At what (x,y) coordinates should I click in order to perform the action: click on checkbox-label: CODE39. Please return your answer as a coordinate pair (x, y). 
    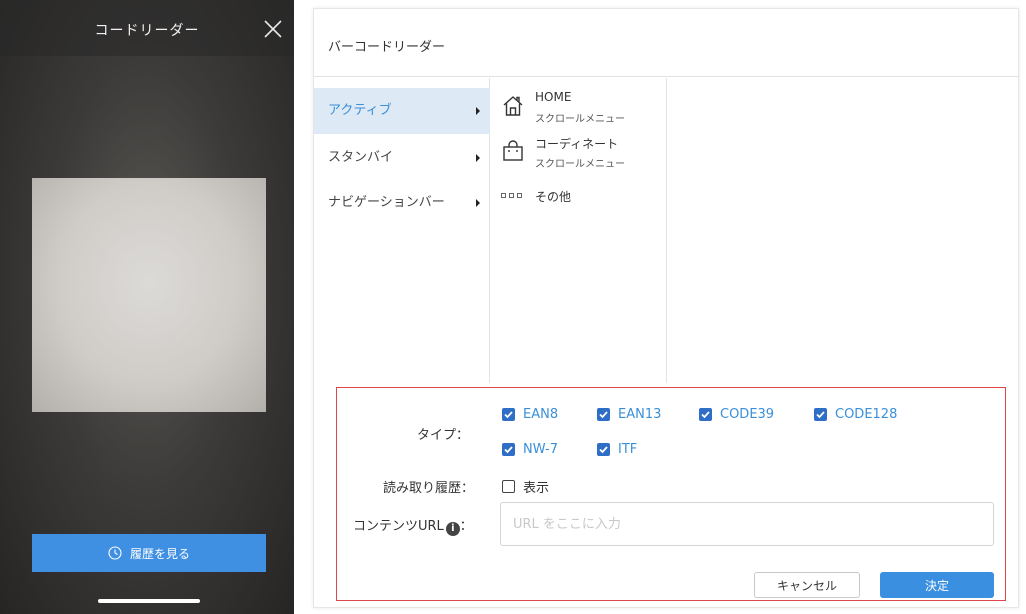
    Looking at the image, I should click on (747, 414).